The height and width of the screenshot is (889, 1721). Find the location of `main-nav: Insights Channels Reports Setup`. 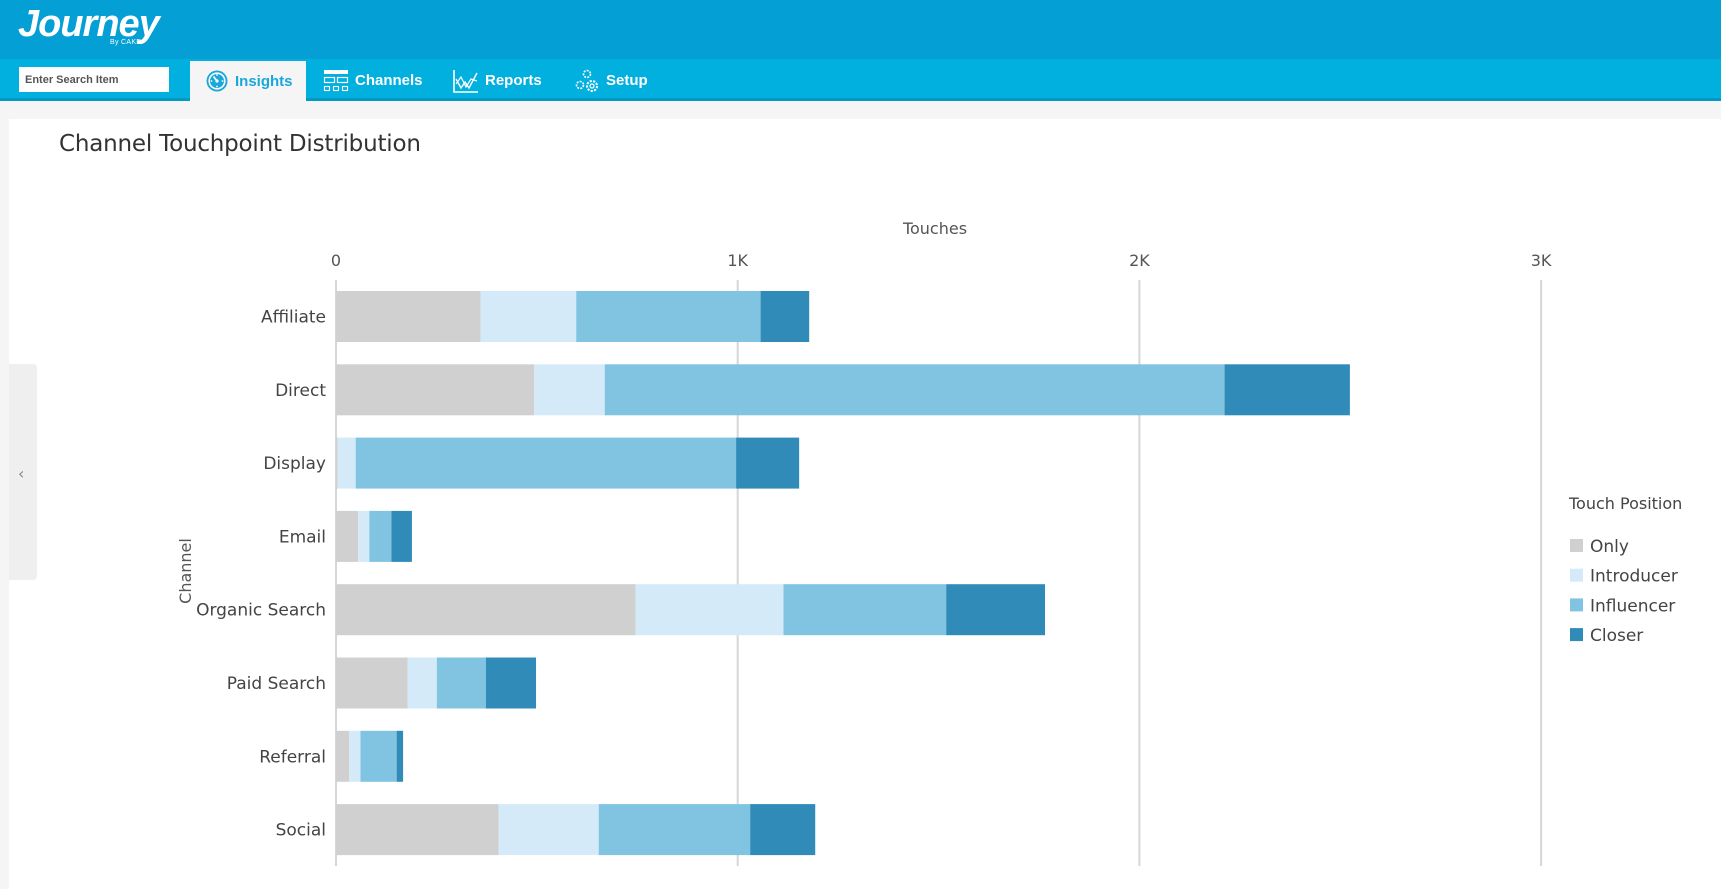

main-nav: Insights Channels Reports Setup is located at coordinates (860, 80).